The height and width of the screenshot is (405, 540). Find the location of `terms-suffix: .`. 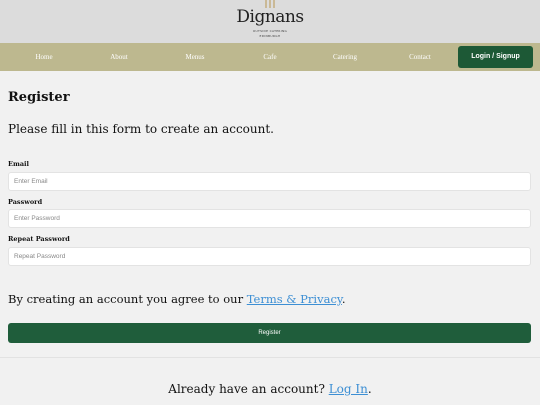

terms-suffix: . is located at coordinates (343, 299).